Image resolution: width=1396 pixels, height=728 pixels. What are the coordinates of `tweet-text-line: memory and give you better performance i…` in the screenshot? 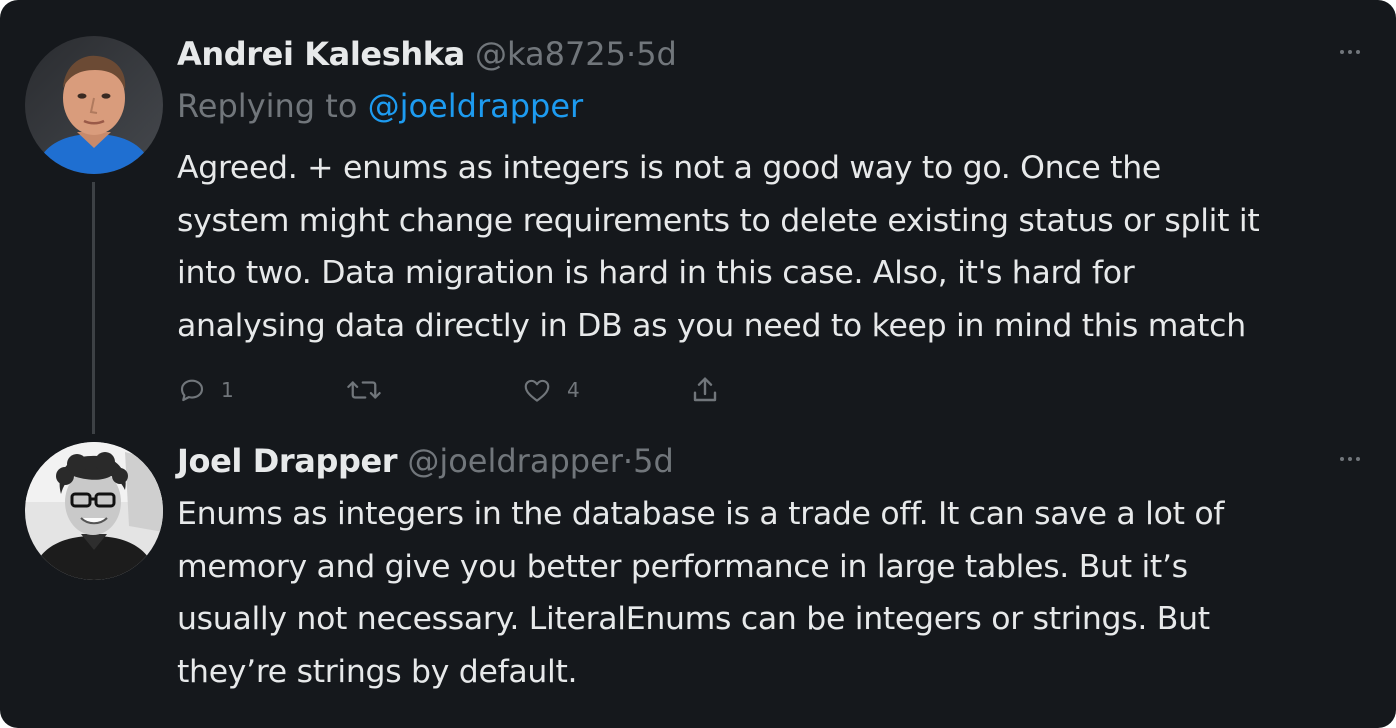 It's located at (682, 566).